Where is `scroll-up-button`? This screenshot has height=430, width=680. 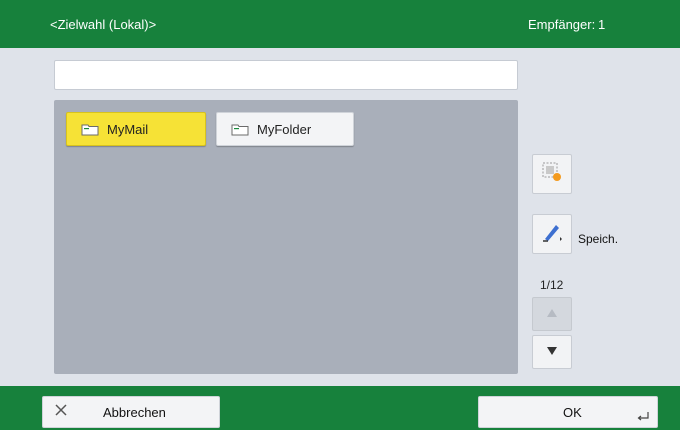 scroll-up-button is located at coordinates (552, 314).